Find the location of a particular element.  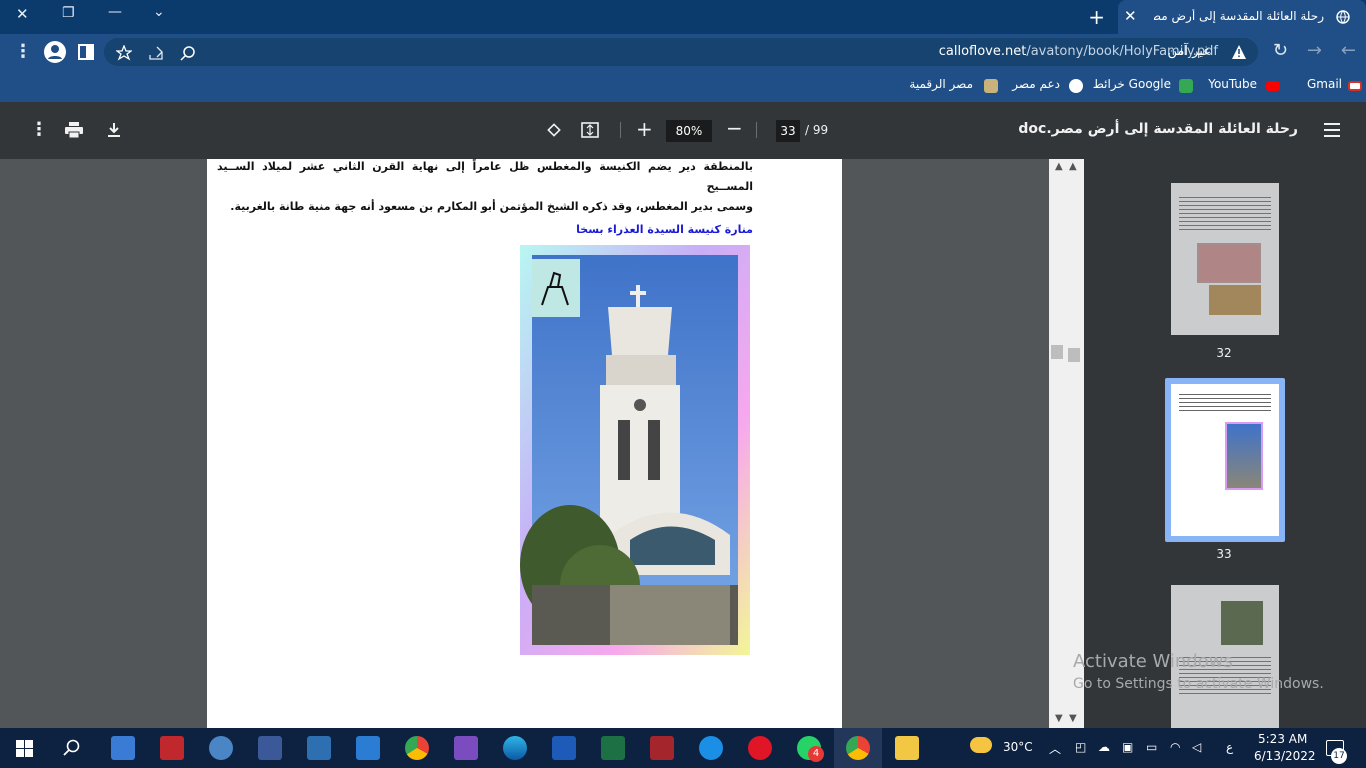

thumbnail-label: 32 is located at coordinates (1224, 353).